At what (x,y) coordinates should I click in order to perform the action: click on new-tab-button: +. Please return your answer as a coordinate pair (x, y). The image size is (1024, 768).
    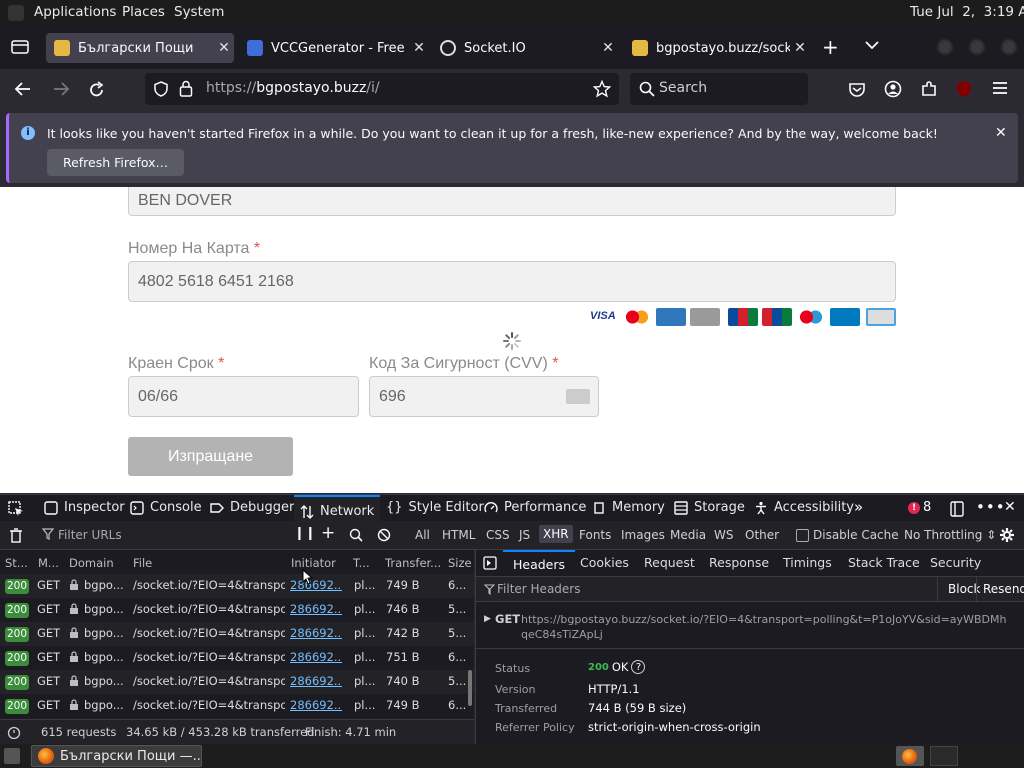
    Looking at the image, I should click on (830, 47).